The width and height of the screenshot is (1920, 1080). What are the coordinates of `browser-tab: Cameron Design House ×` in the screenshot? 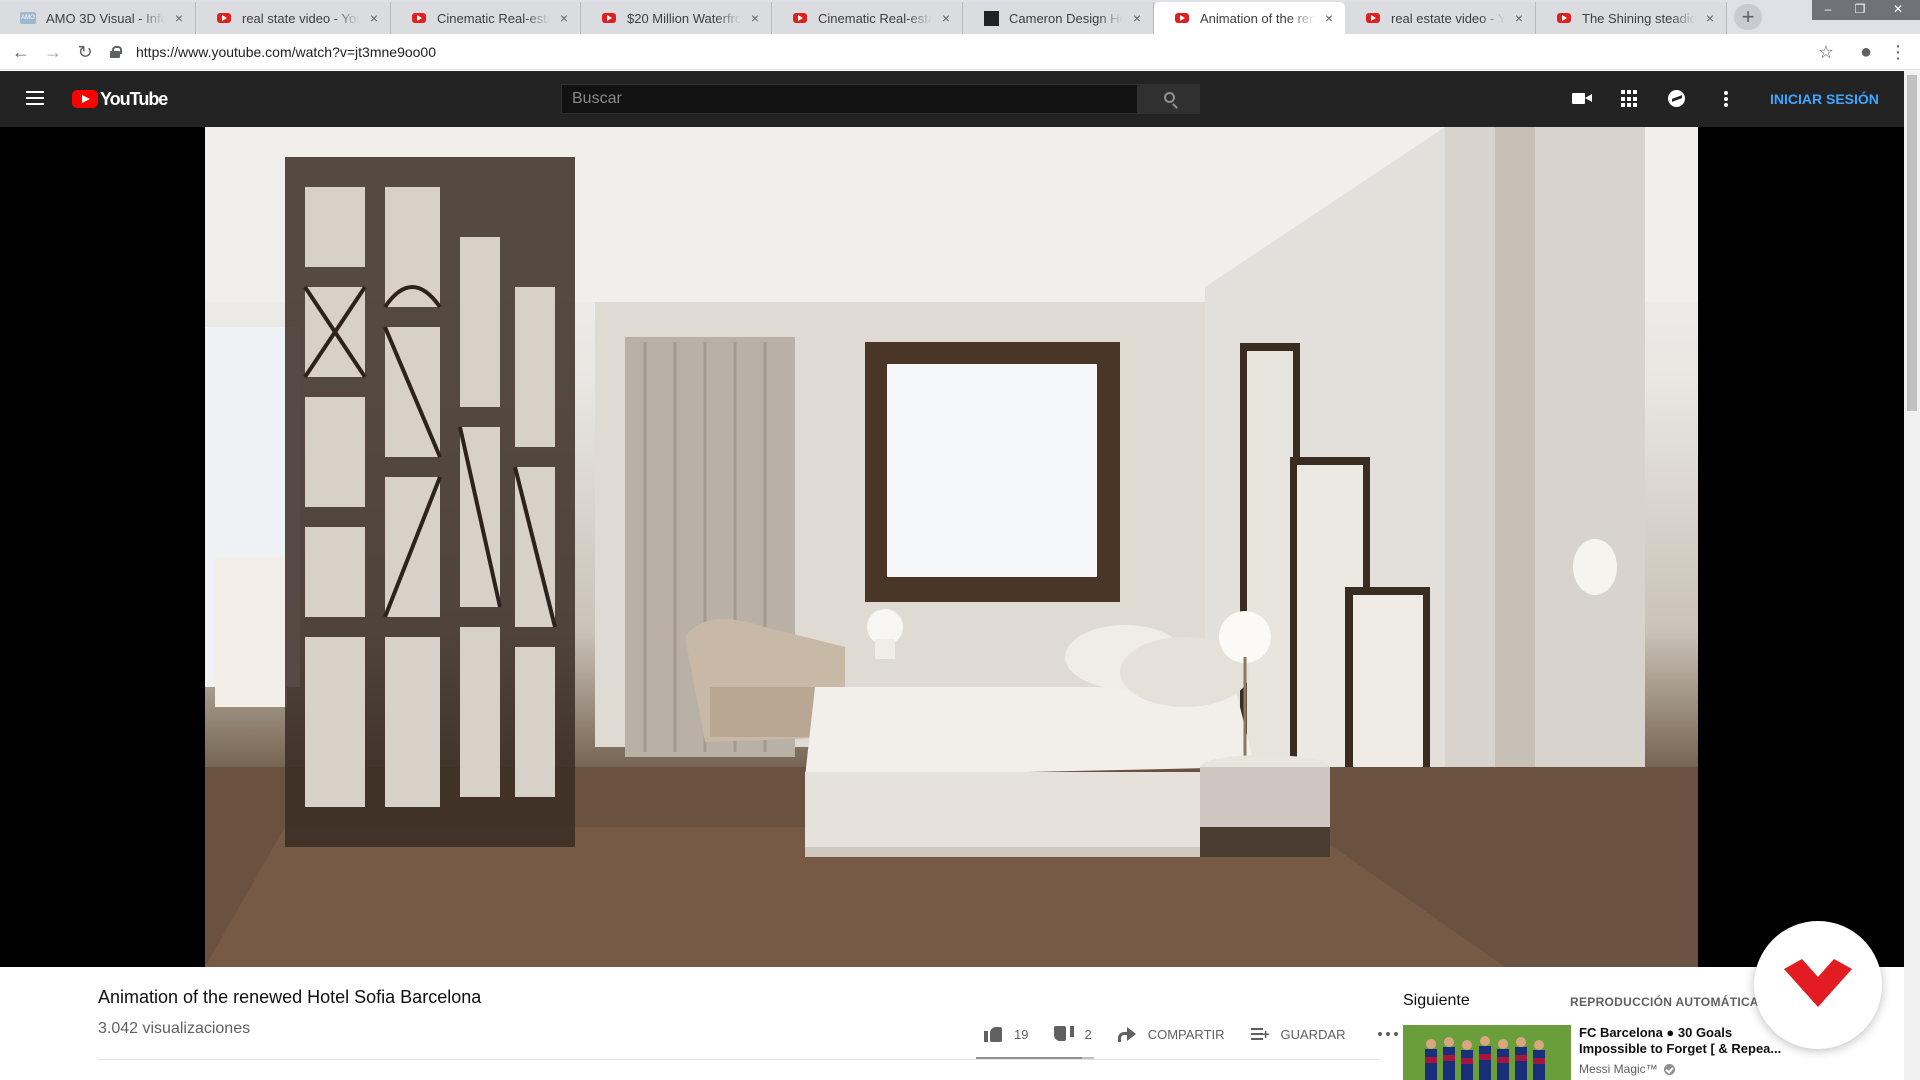 It's located at (1058, 18).